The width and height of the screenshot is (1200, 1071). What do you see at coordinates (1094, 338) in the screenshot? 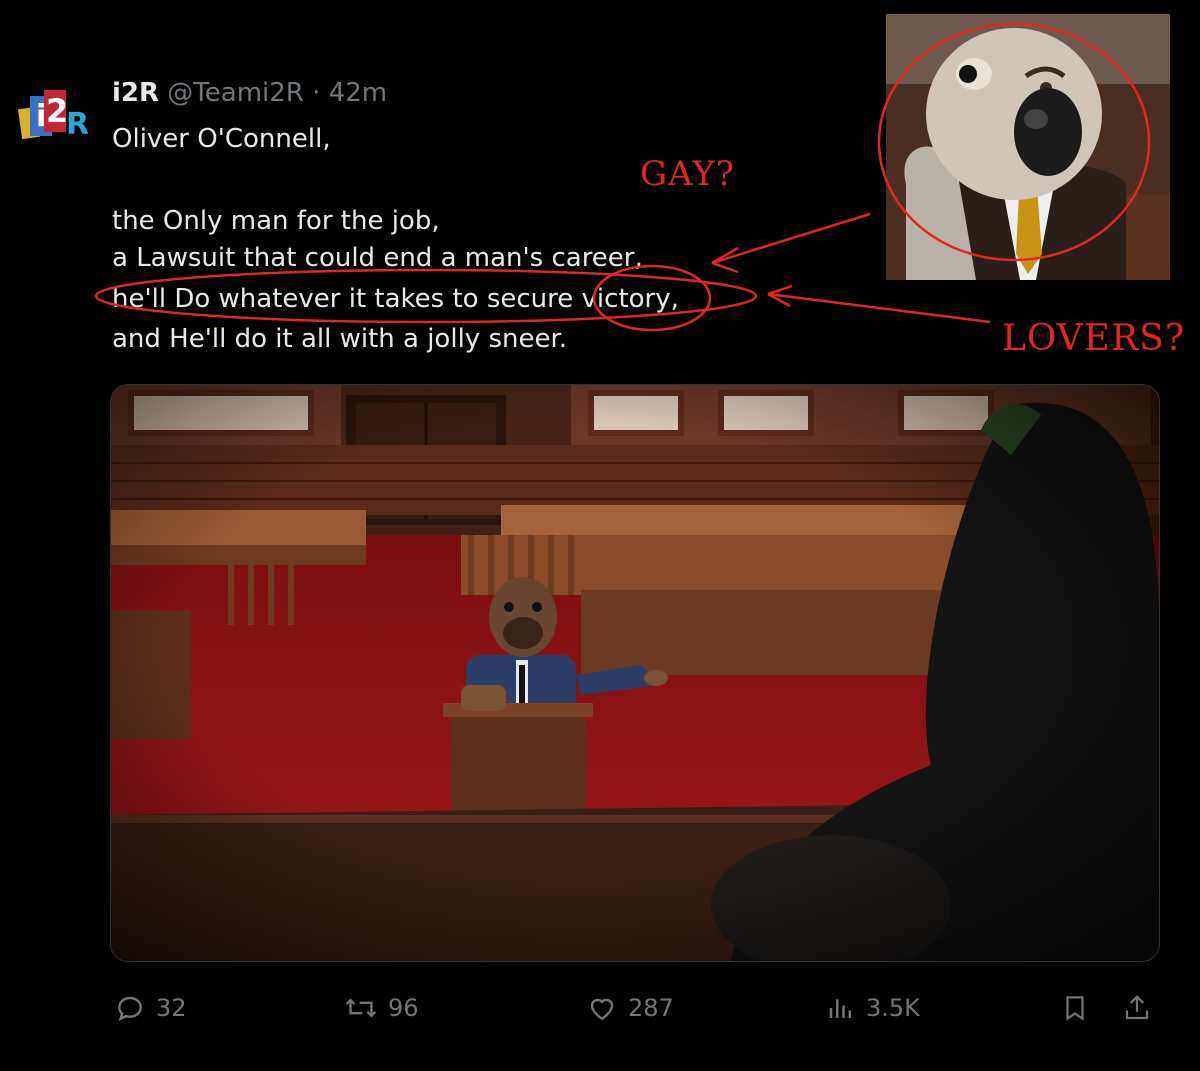
I see `annotation-lovers: LOVERS?` at bounding box center [1094, 338].